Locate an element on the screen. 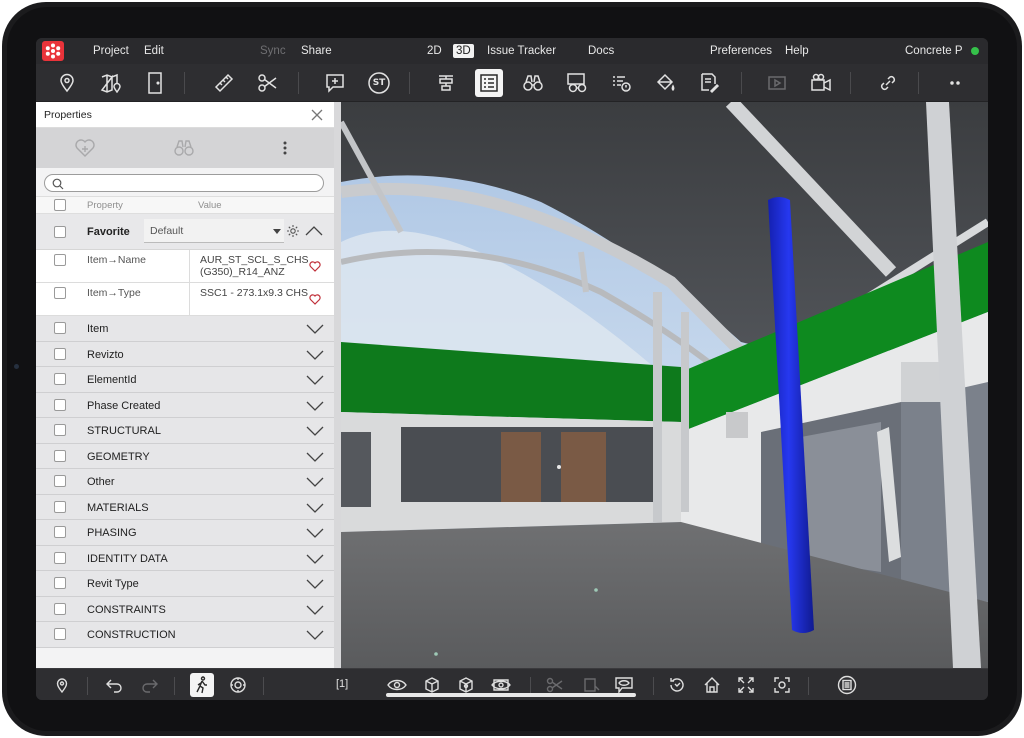 Image resolution: width=1024 pixels, height=738 pixels. property-section: Revizto is located at coordinates (185, 354).